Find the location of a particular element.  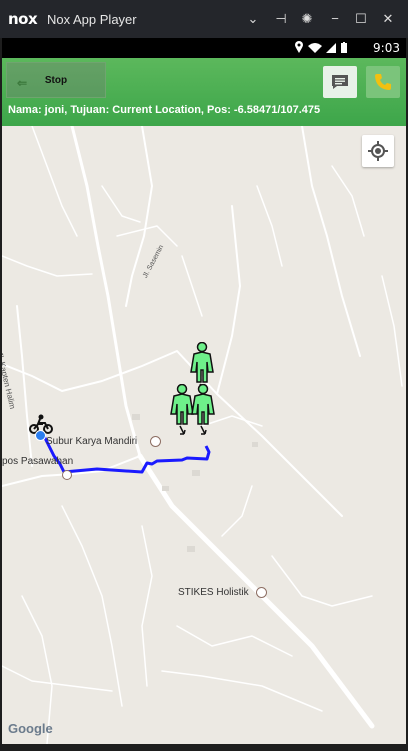

stop-button: ⇐ Stop is located at coordinates (56, 80).